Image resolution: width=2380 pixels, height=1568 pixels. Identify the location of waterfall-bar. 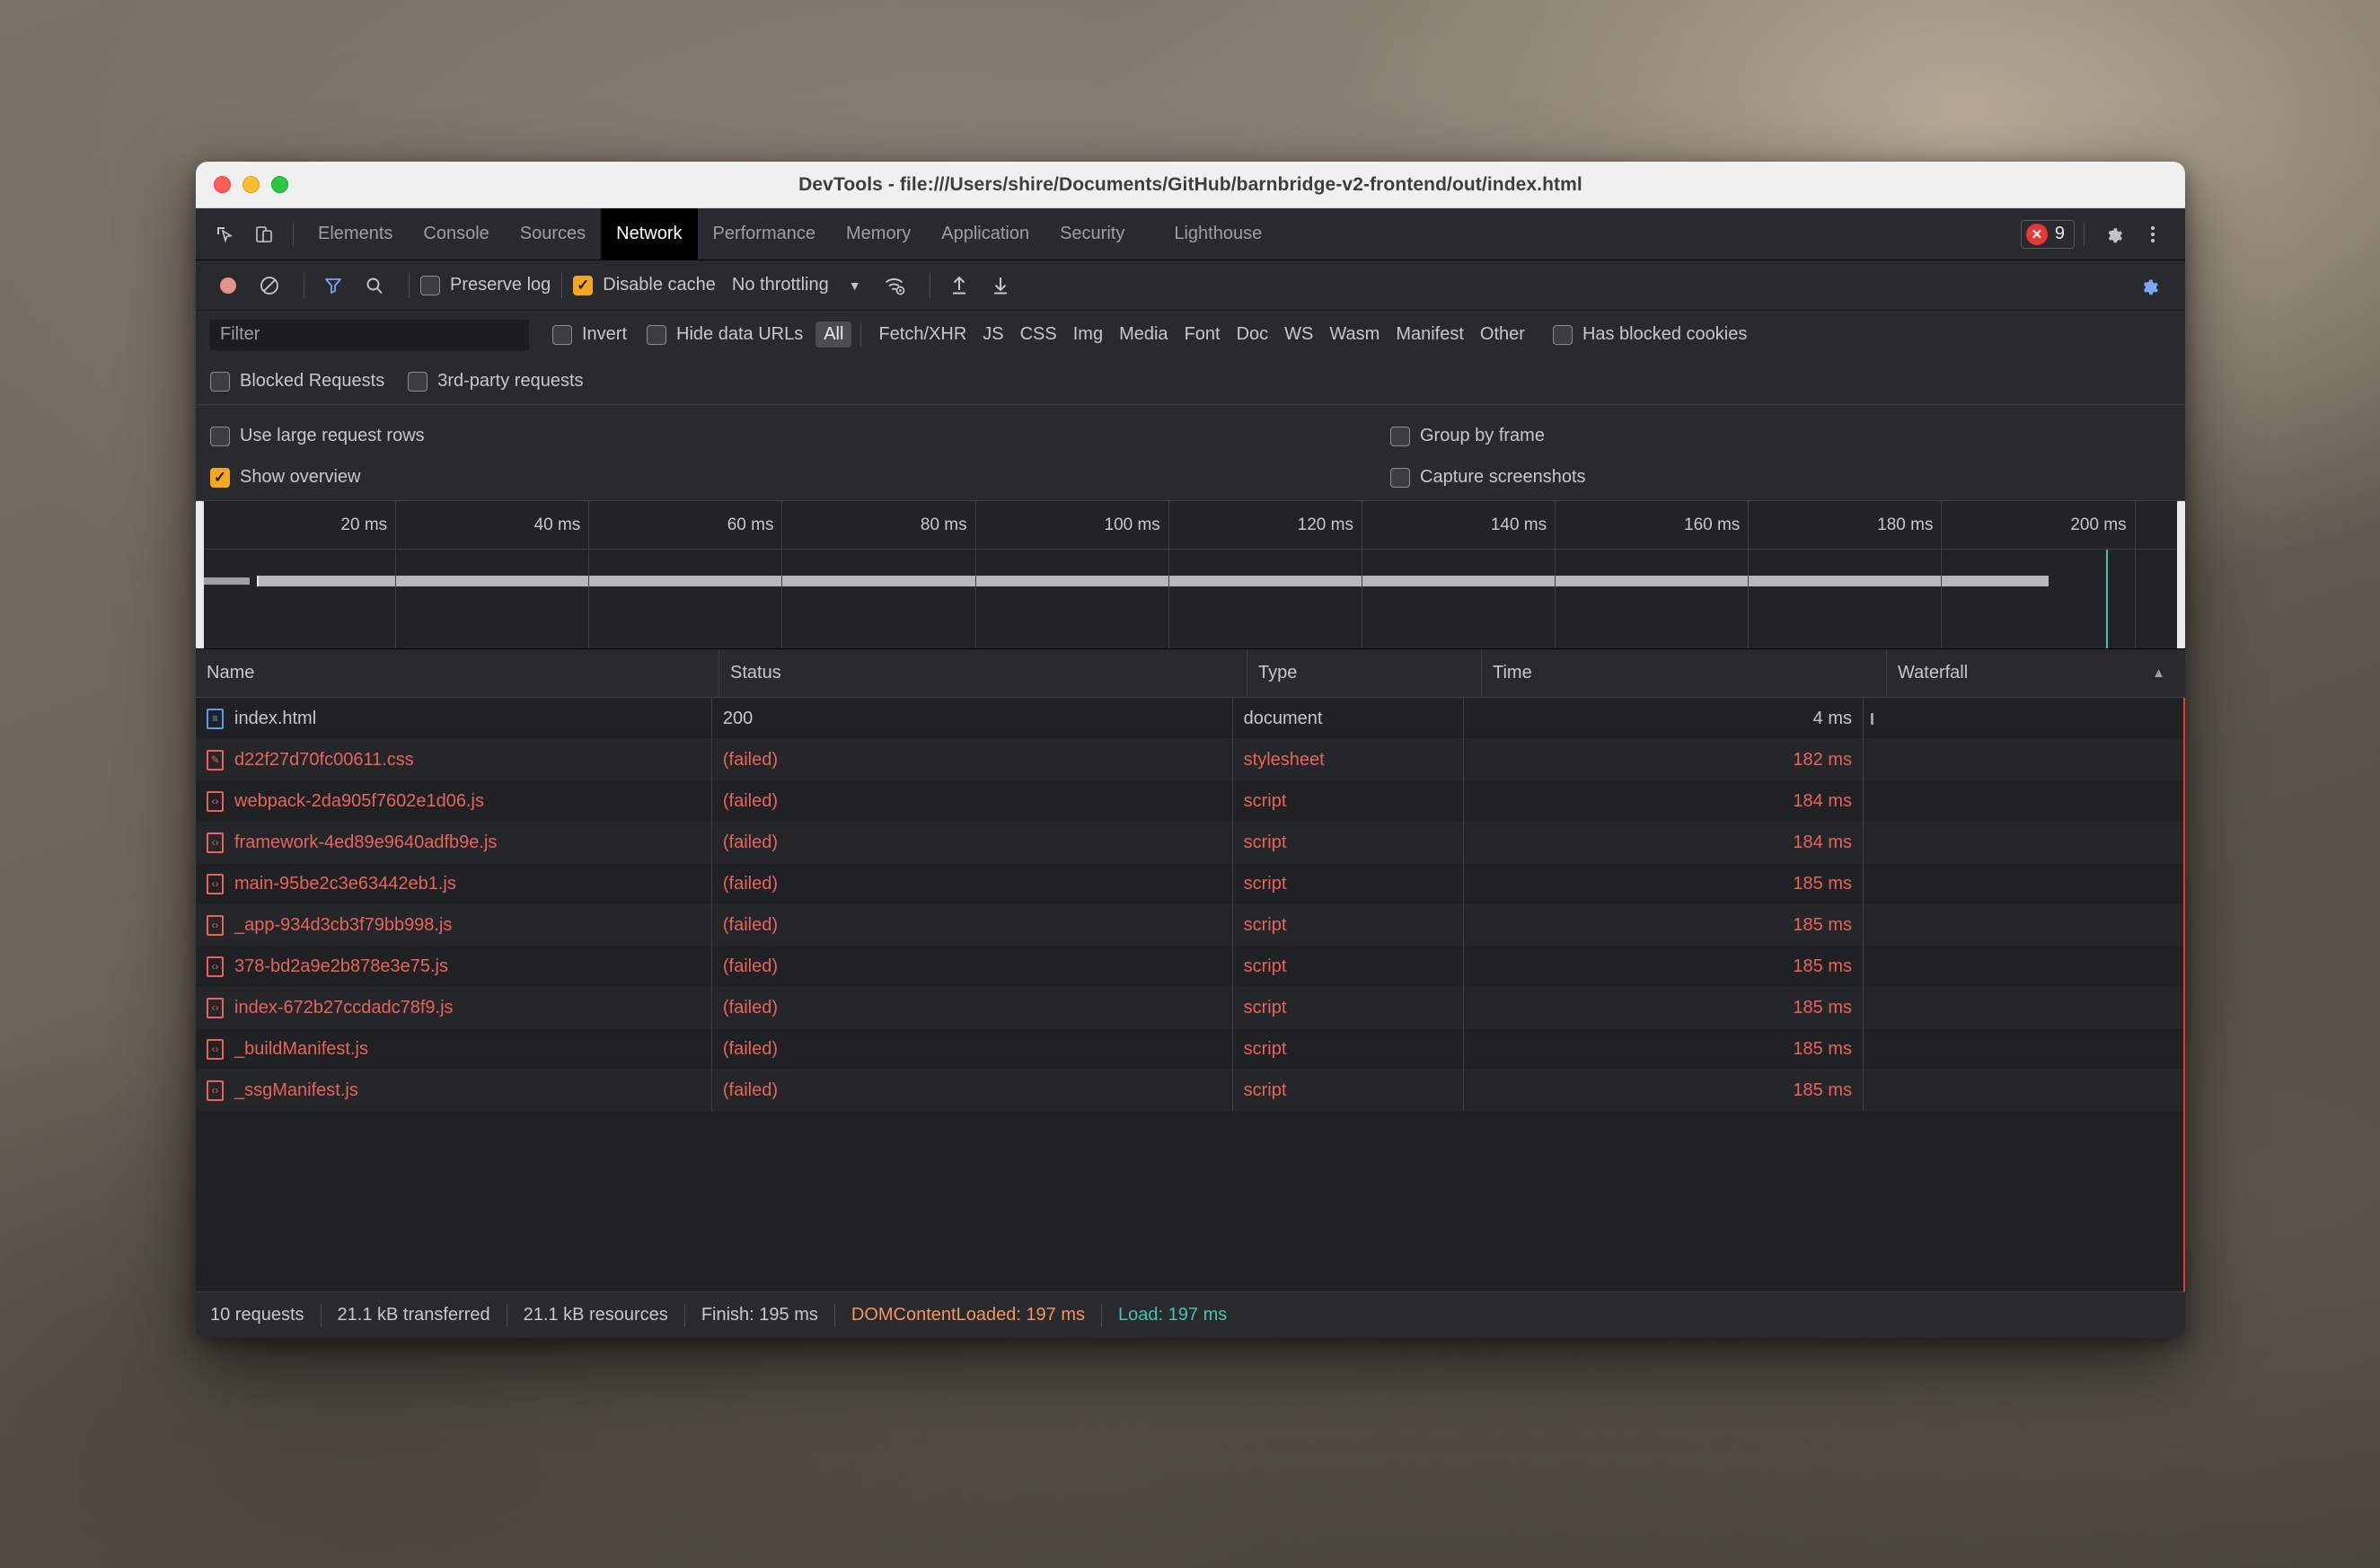
(1872, 719).